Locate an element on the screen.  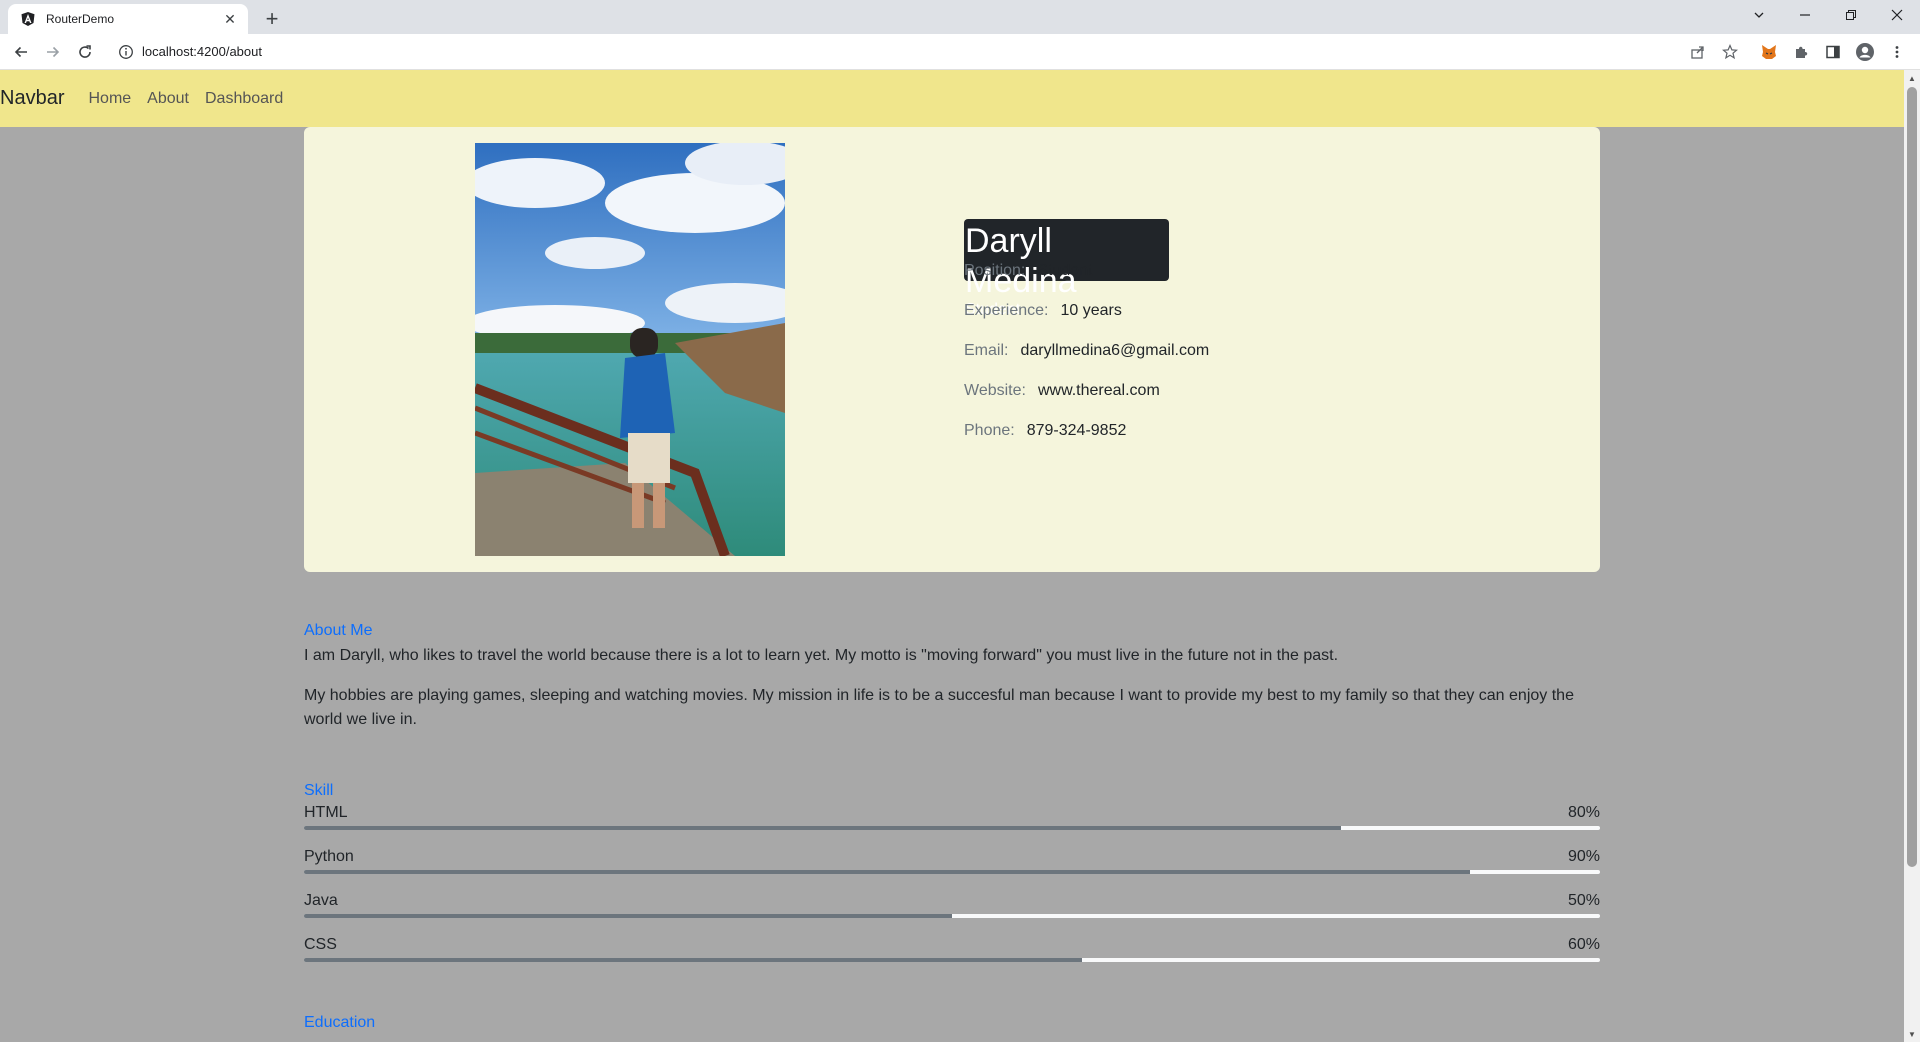
skill-java: Java 50% is located at coordinates (952, 910).